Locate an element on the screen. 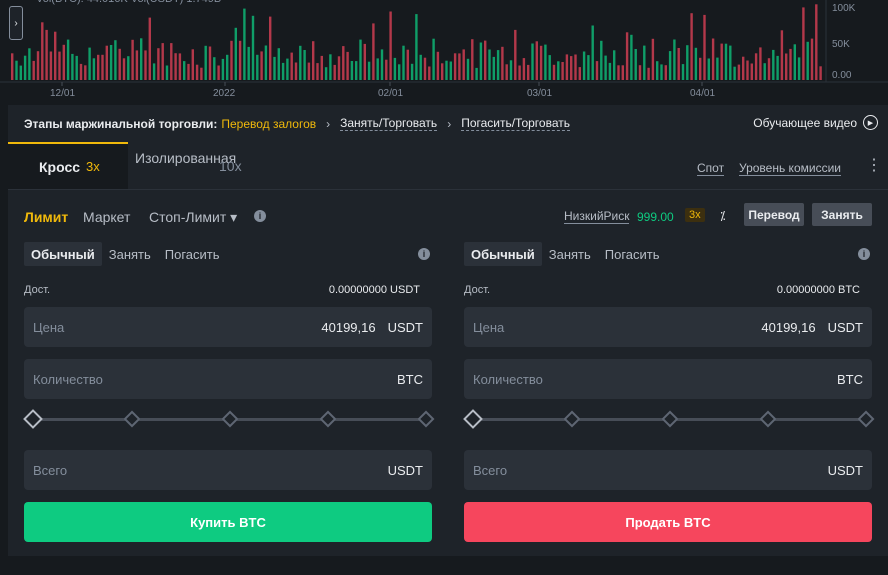  buy-amount-slider is located at coordinates (229, 418).